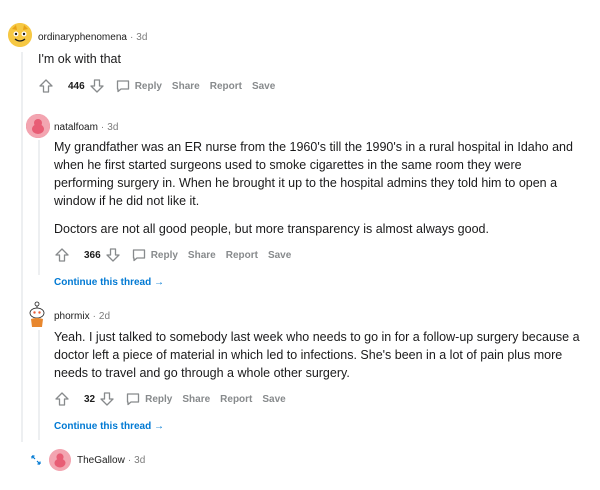 Image resolution: width=600 pixels, height=490 pixels. I want to click on comment-header: TheGallow · 3d, so click(111, 460).